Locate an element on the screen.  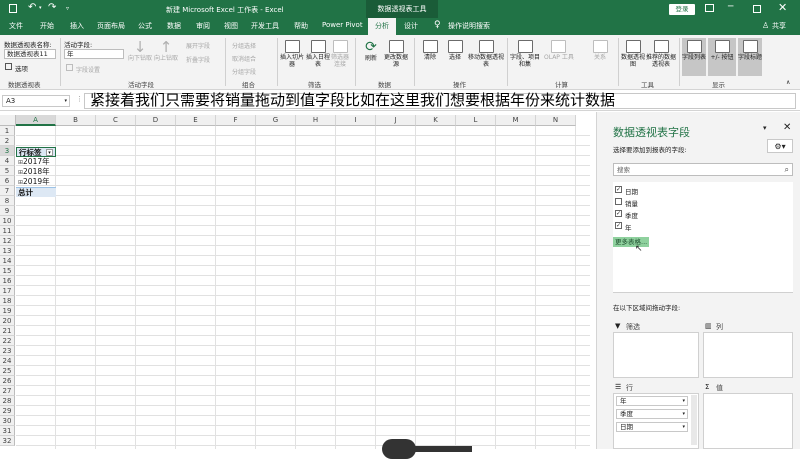
field-headers-button: 字段标题 is located at coordinates (750, 57).